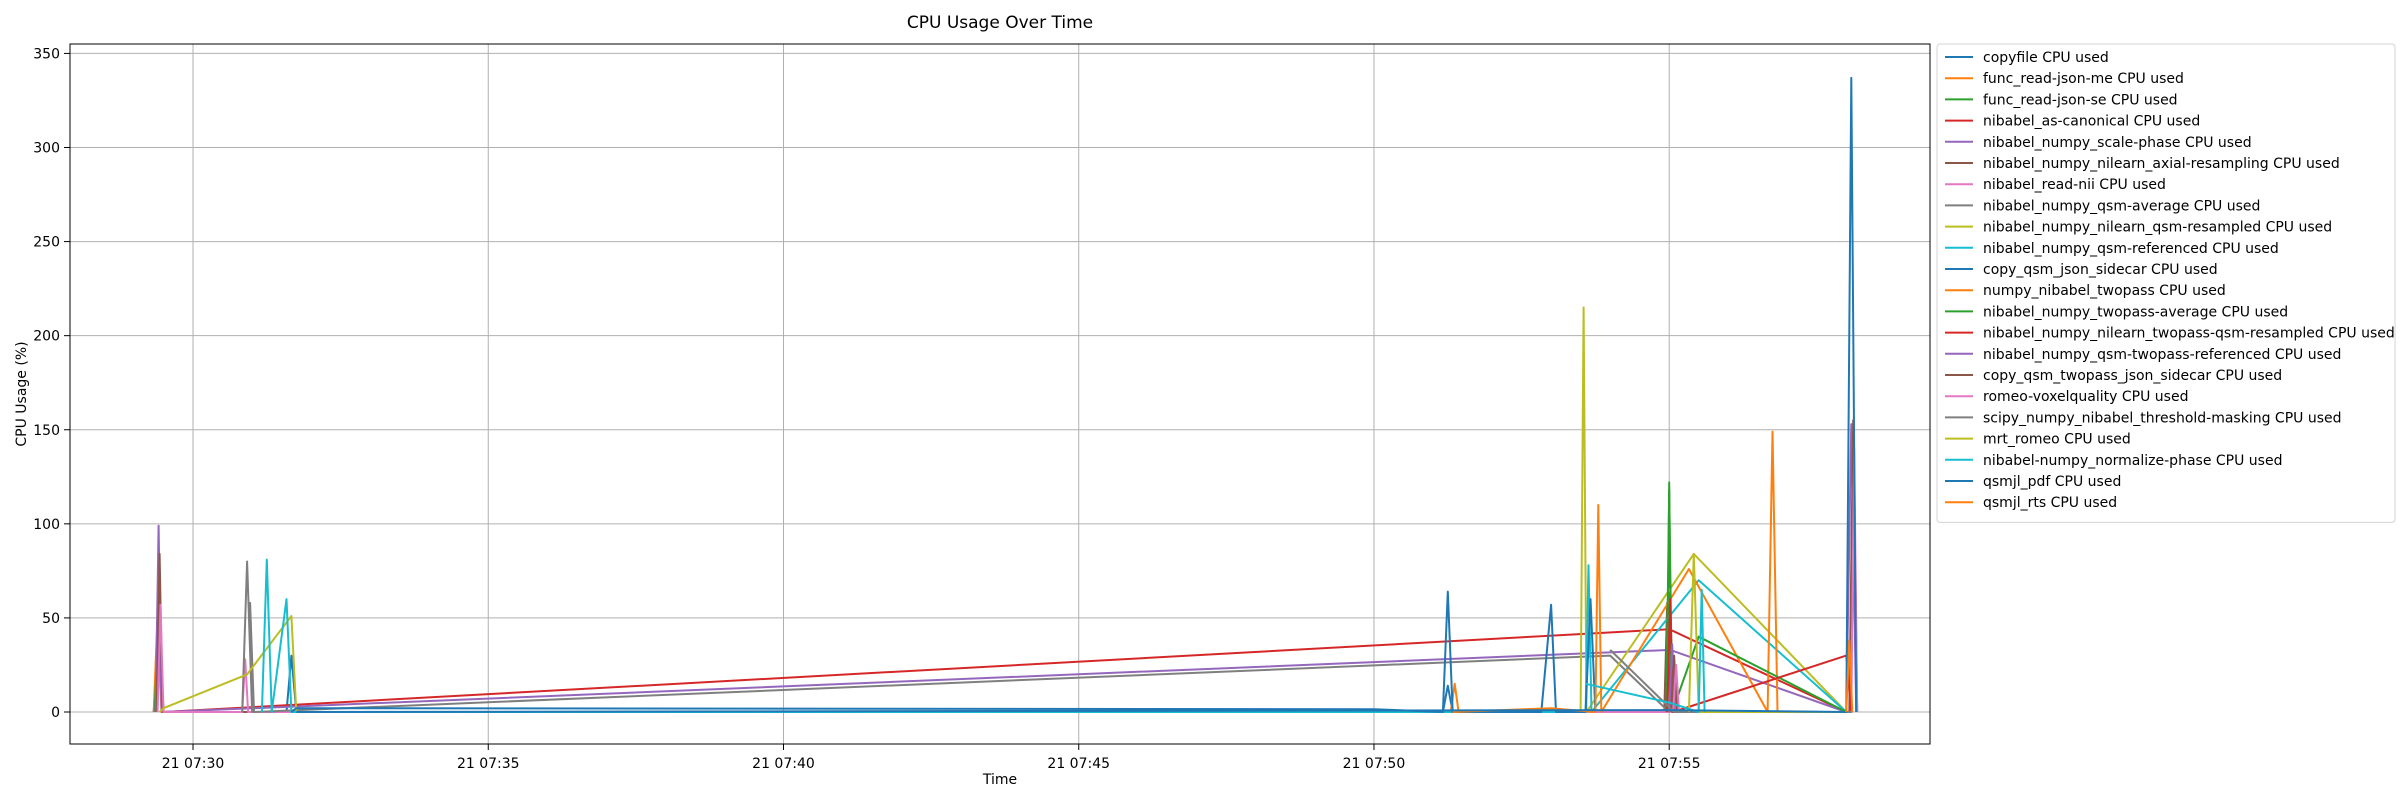 Image resolution: width=2400 pixels, height=800 pixels. Describe the element at coordinates (46, 243) in the screenshot. I see `y-tick-label: 250` at that location.